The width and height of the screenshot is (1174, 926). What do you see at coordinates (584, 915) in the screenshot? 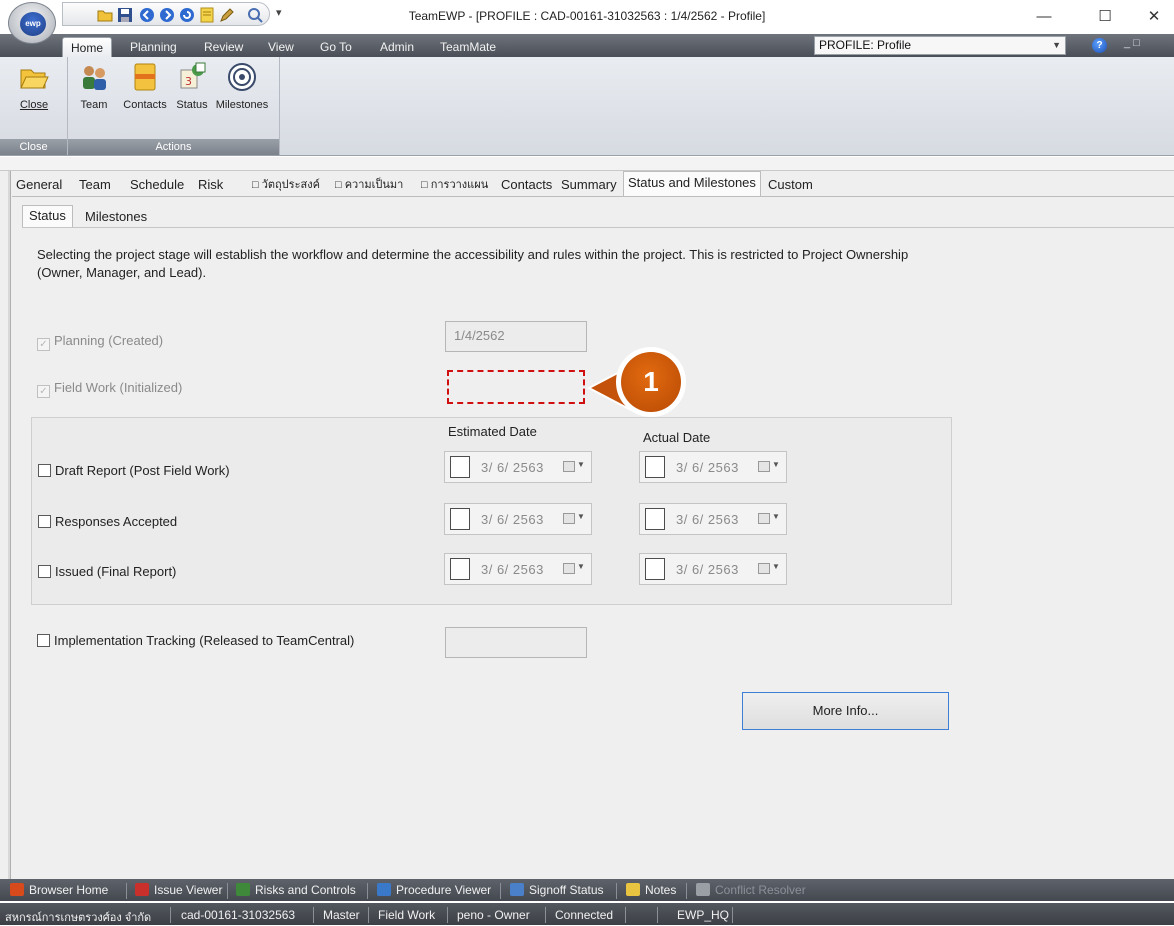
I see `status-connection: Connected` at bounding box center [584, 915].